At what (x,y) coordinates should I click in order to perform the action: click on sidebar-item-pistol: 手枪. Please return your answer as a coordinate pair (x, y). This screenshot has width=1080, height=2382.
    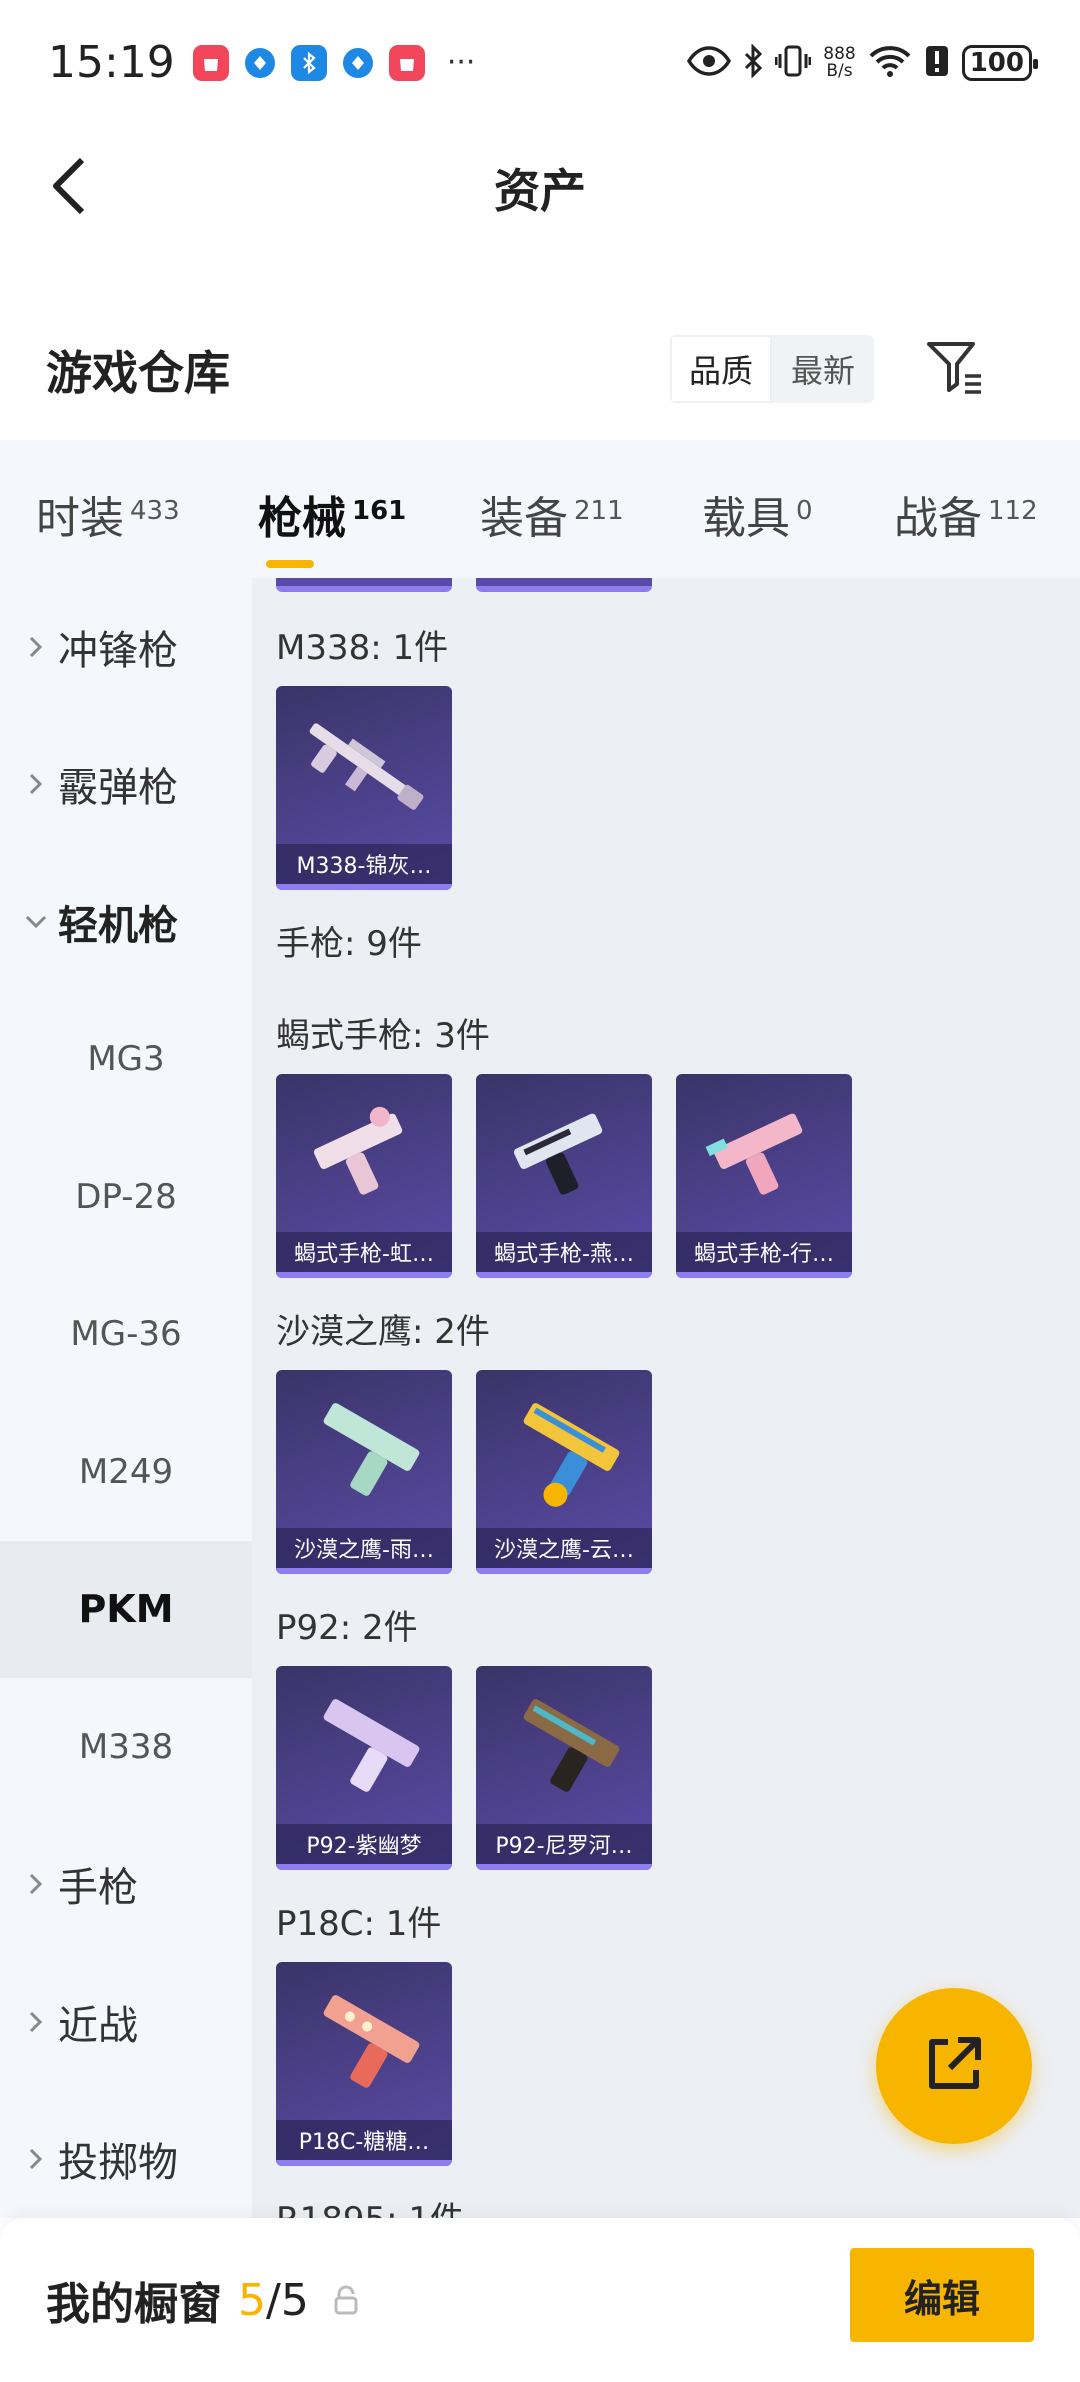
    Looking at the image, I should click on (126, 1885).